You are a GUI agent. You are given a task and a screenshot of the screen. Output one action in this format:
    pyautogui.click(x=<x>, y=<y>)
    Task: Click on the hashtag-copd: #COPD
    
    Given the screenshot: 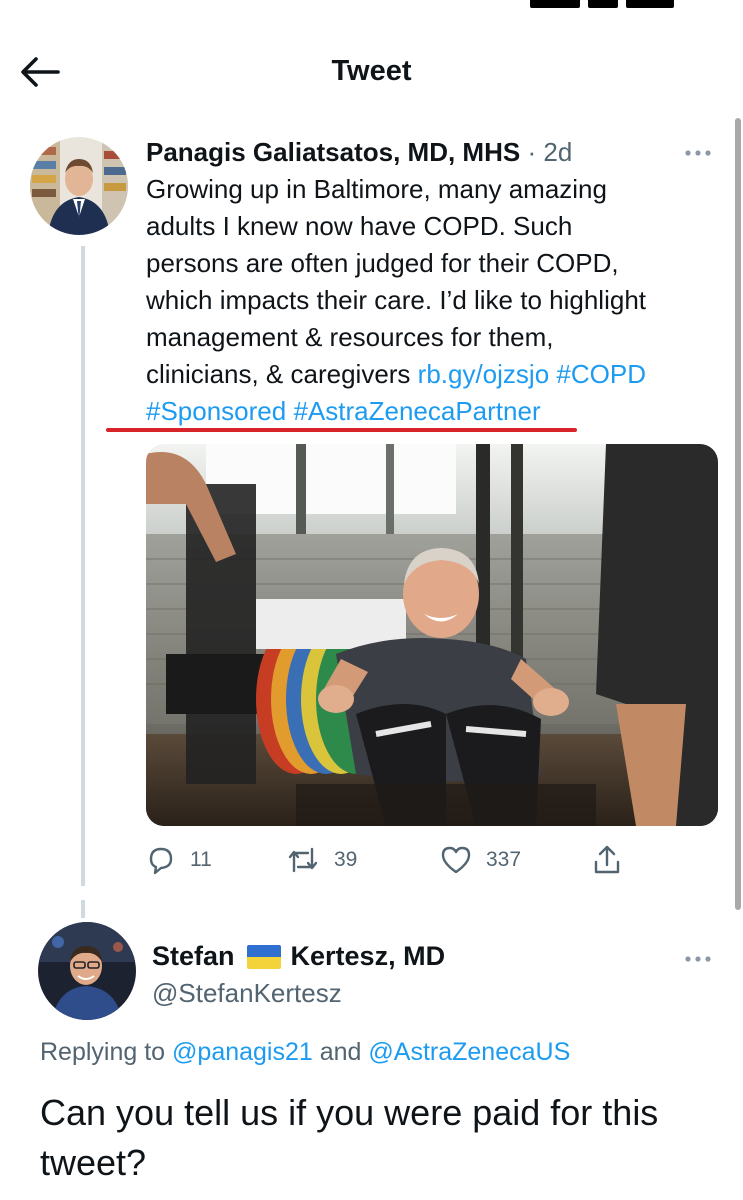 What is the action you would take?
    pyautogui.click(x=601, y=374)
    